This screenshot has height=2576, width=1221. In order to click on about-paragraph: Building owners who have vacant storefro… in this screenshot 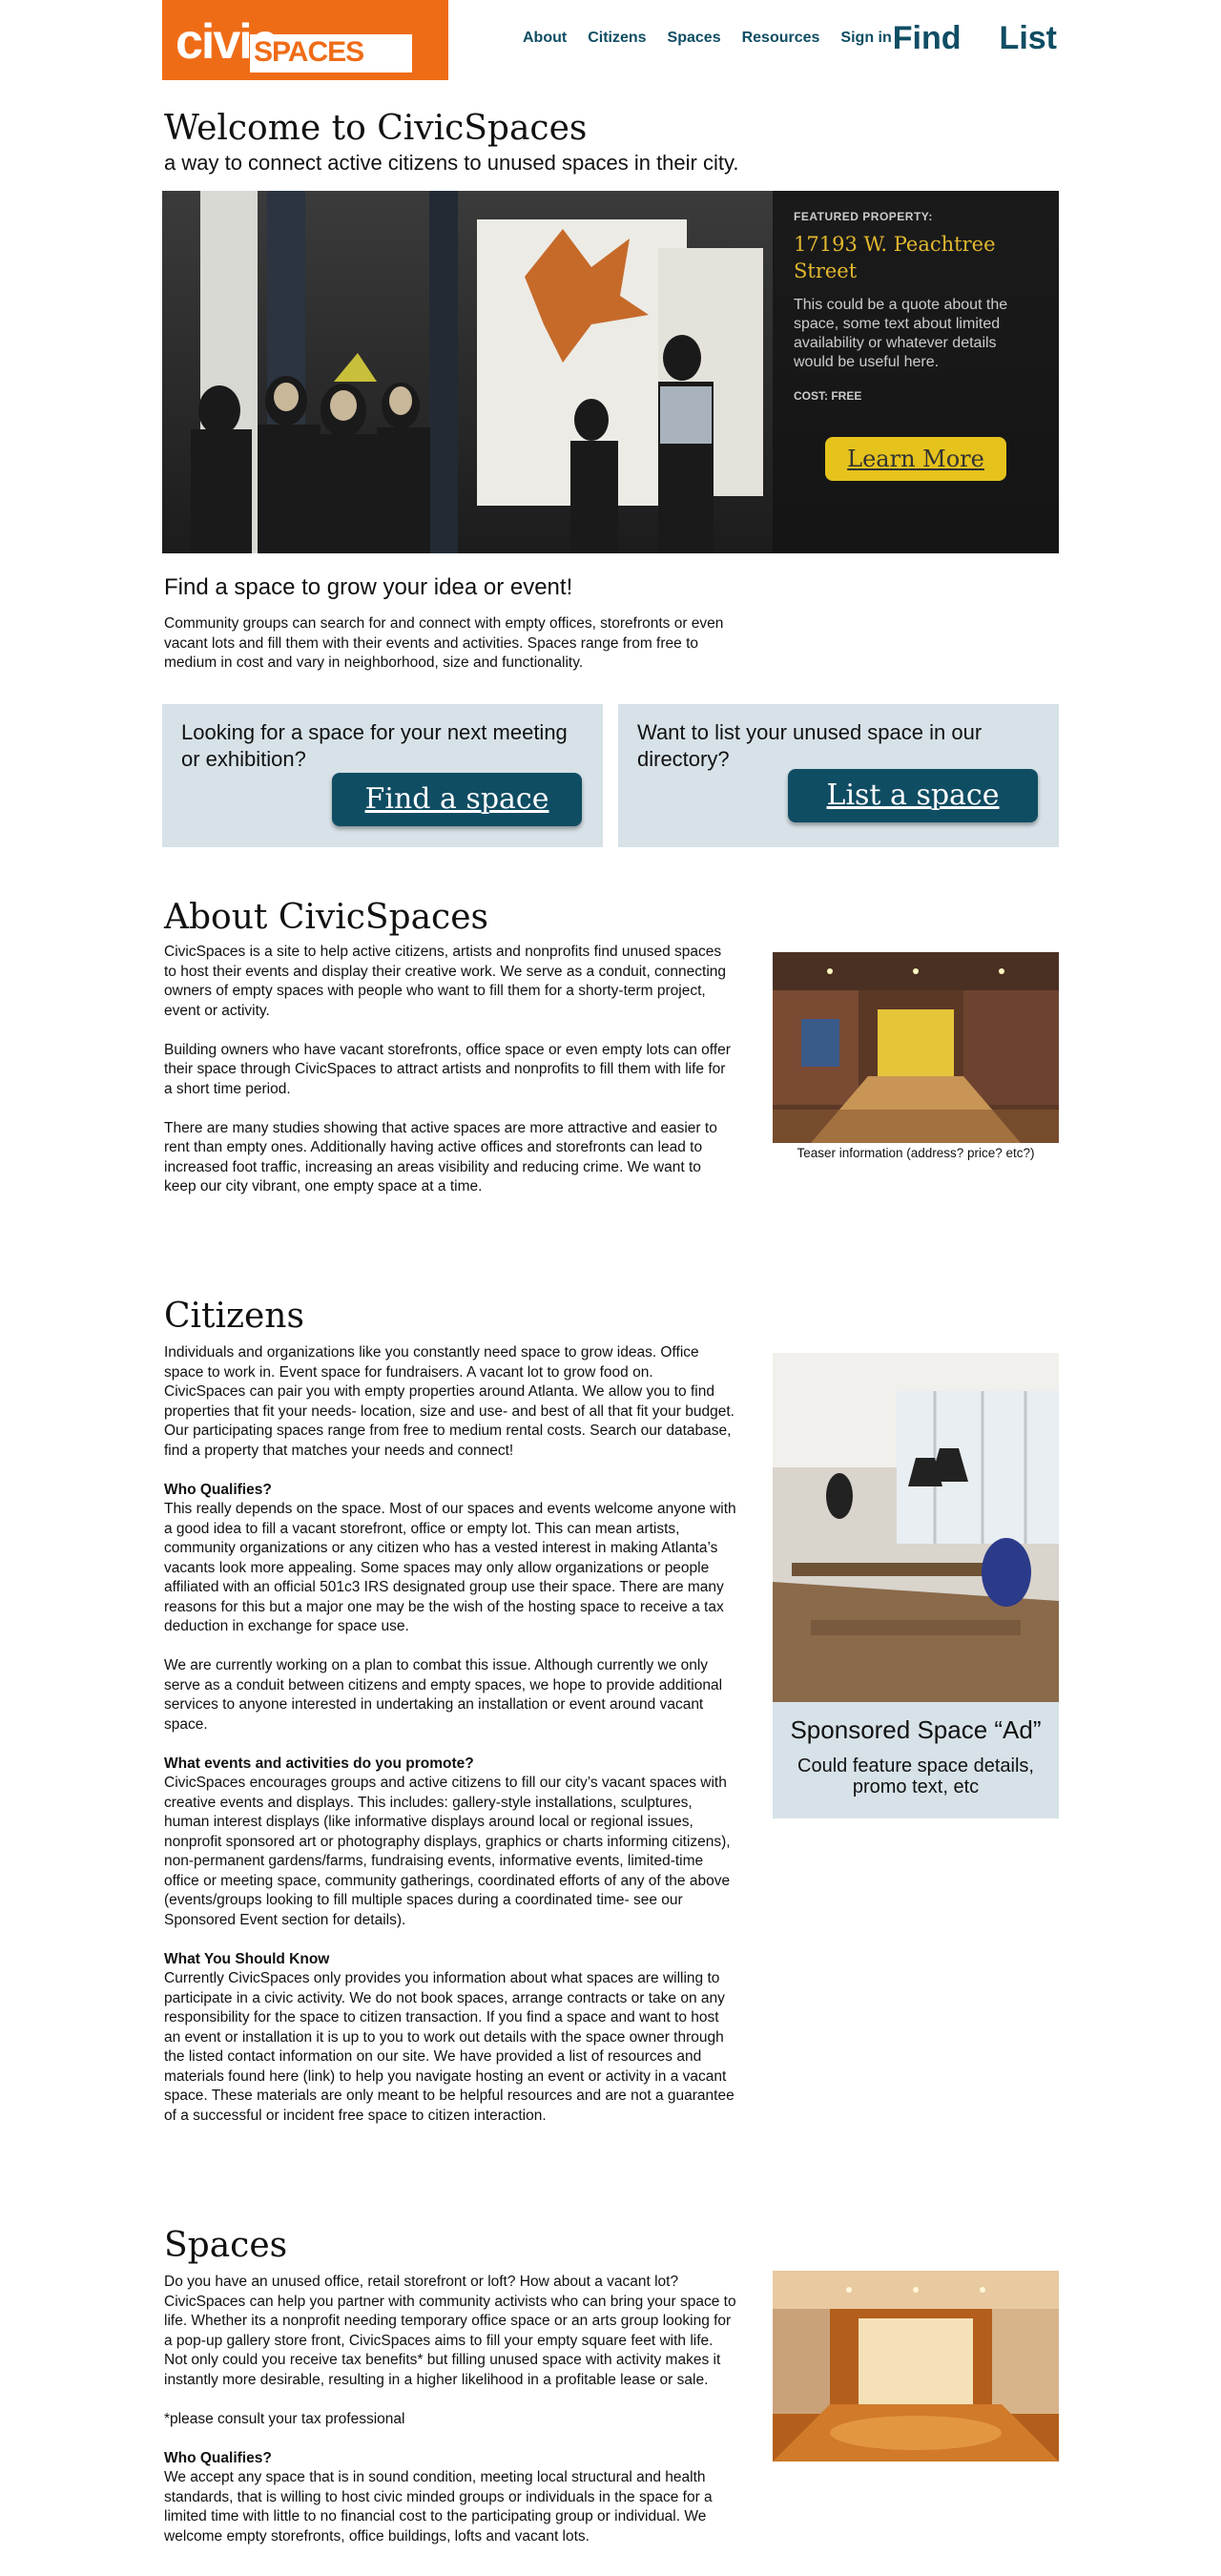, I will do `click(447, 1069)`.